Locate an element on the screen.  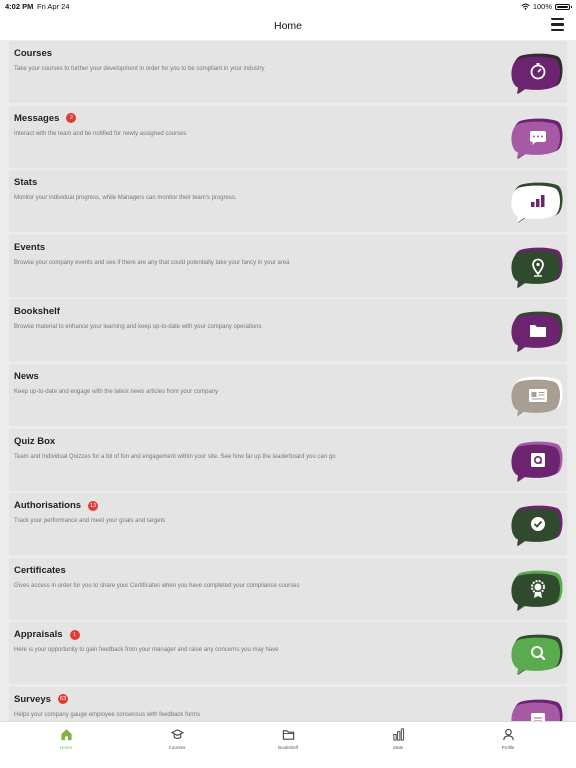
card-title: Bookshelf is located at coordinates (37, 311).